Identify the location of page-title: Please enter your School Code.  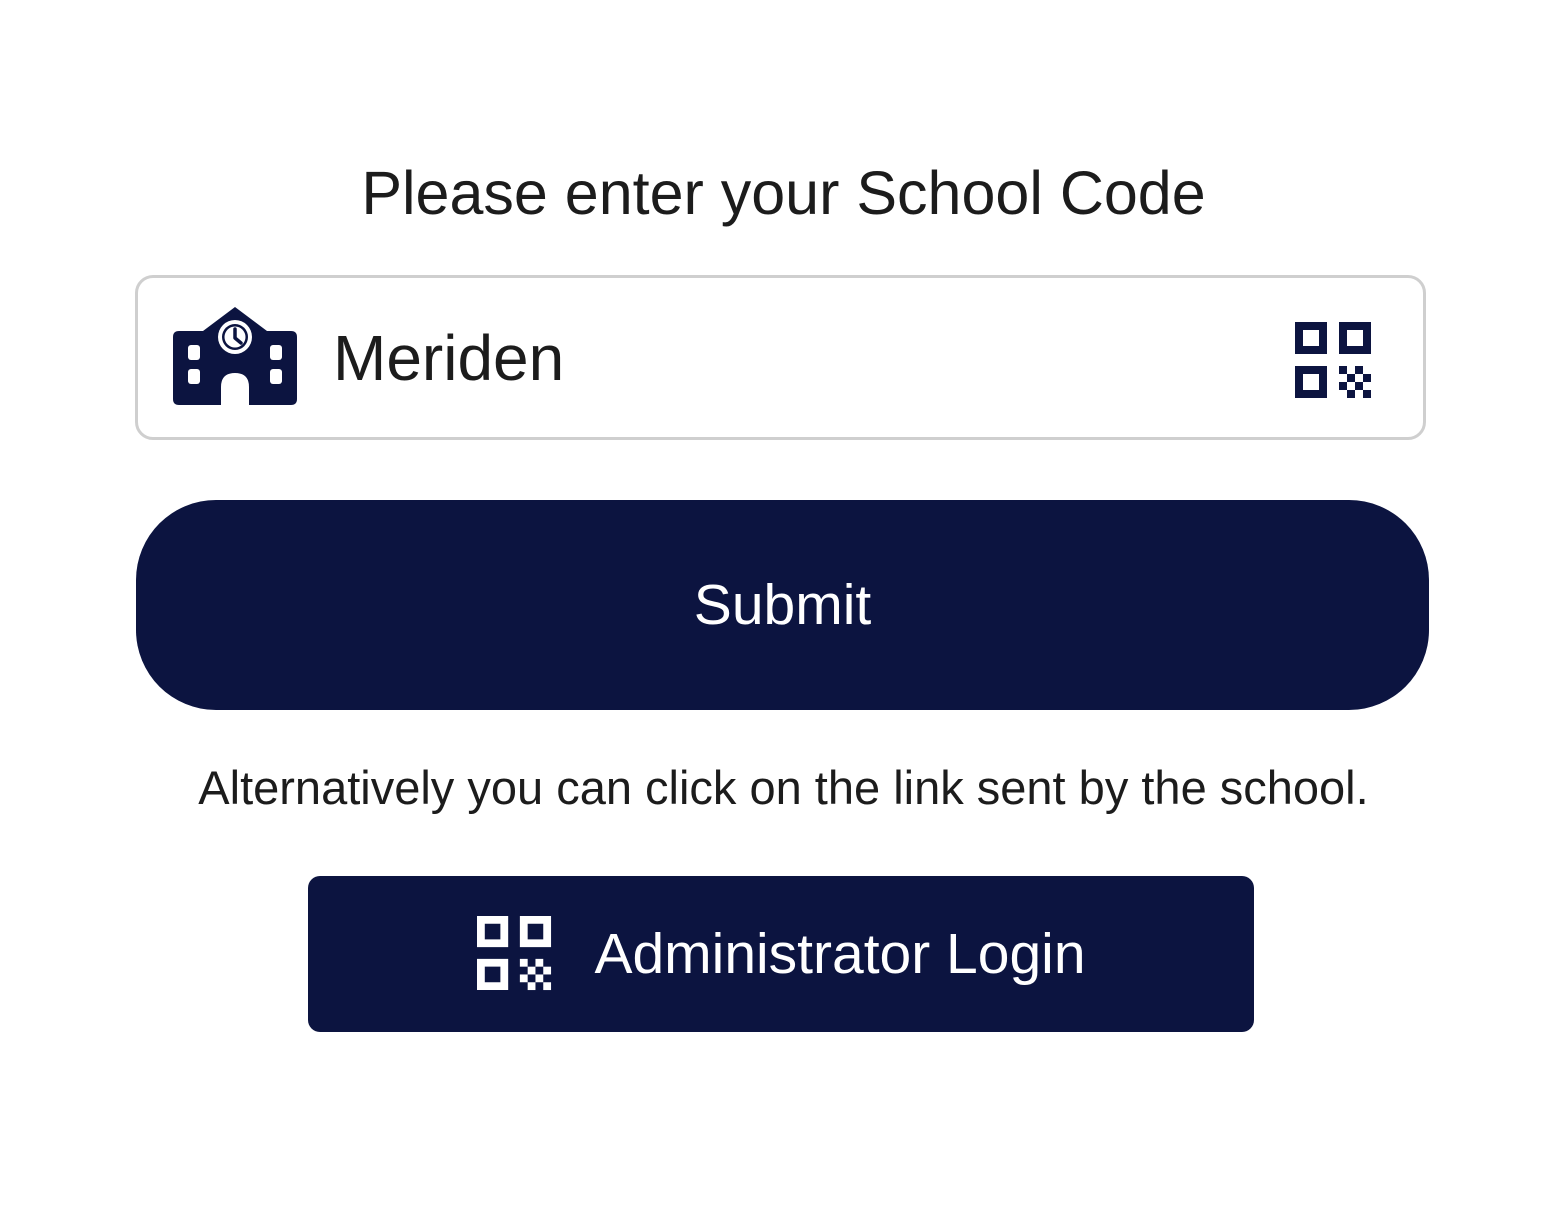
(783, 193).